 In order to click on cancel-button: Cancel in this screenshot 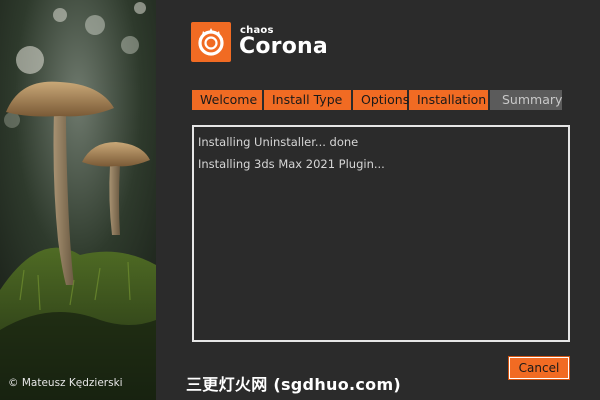, I will do `click(539, 368)`.